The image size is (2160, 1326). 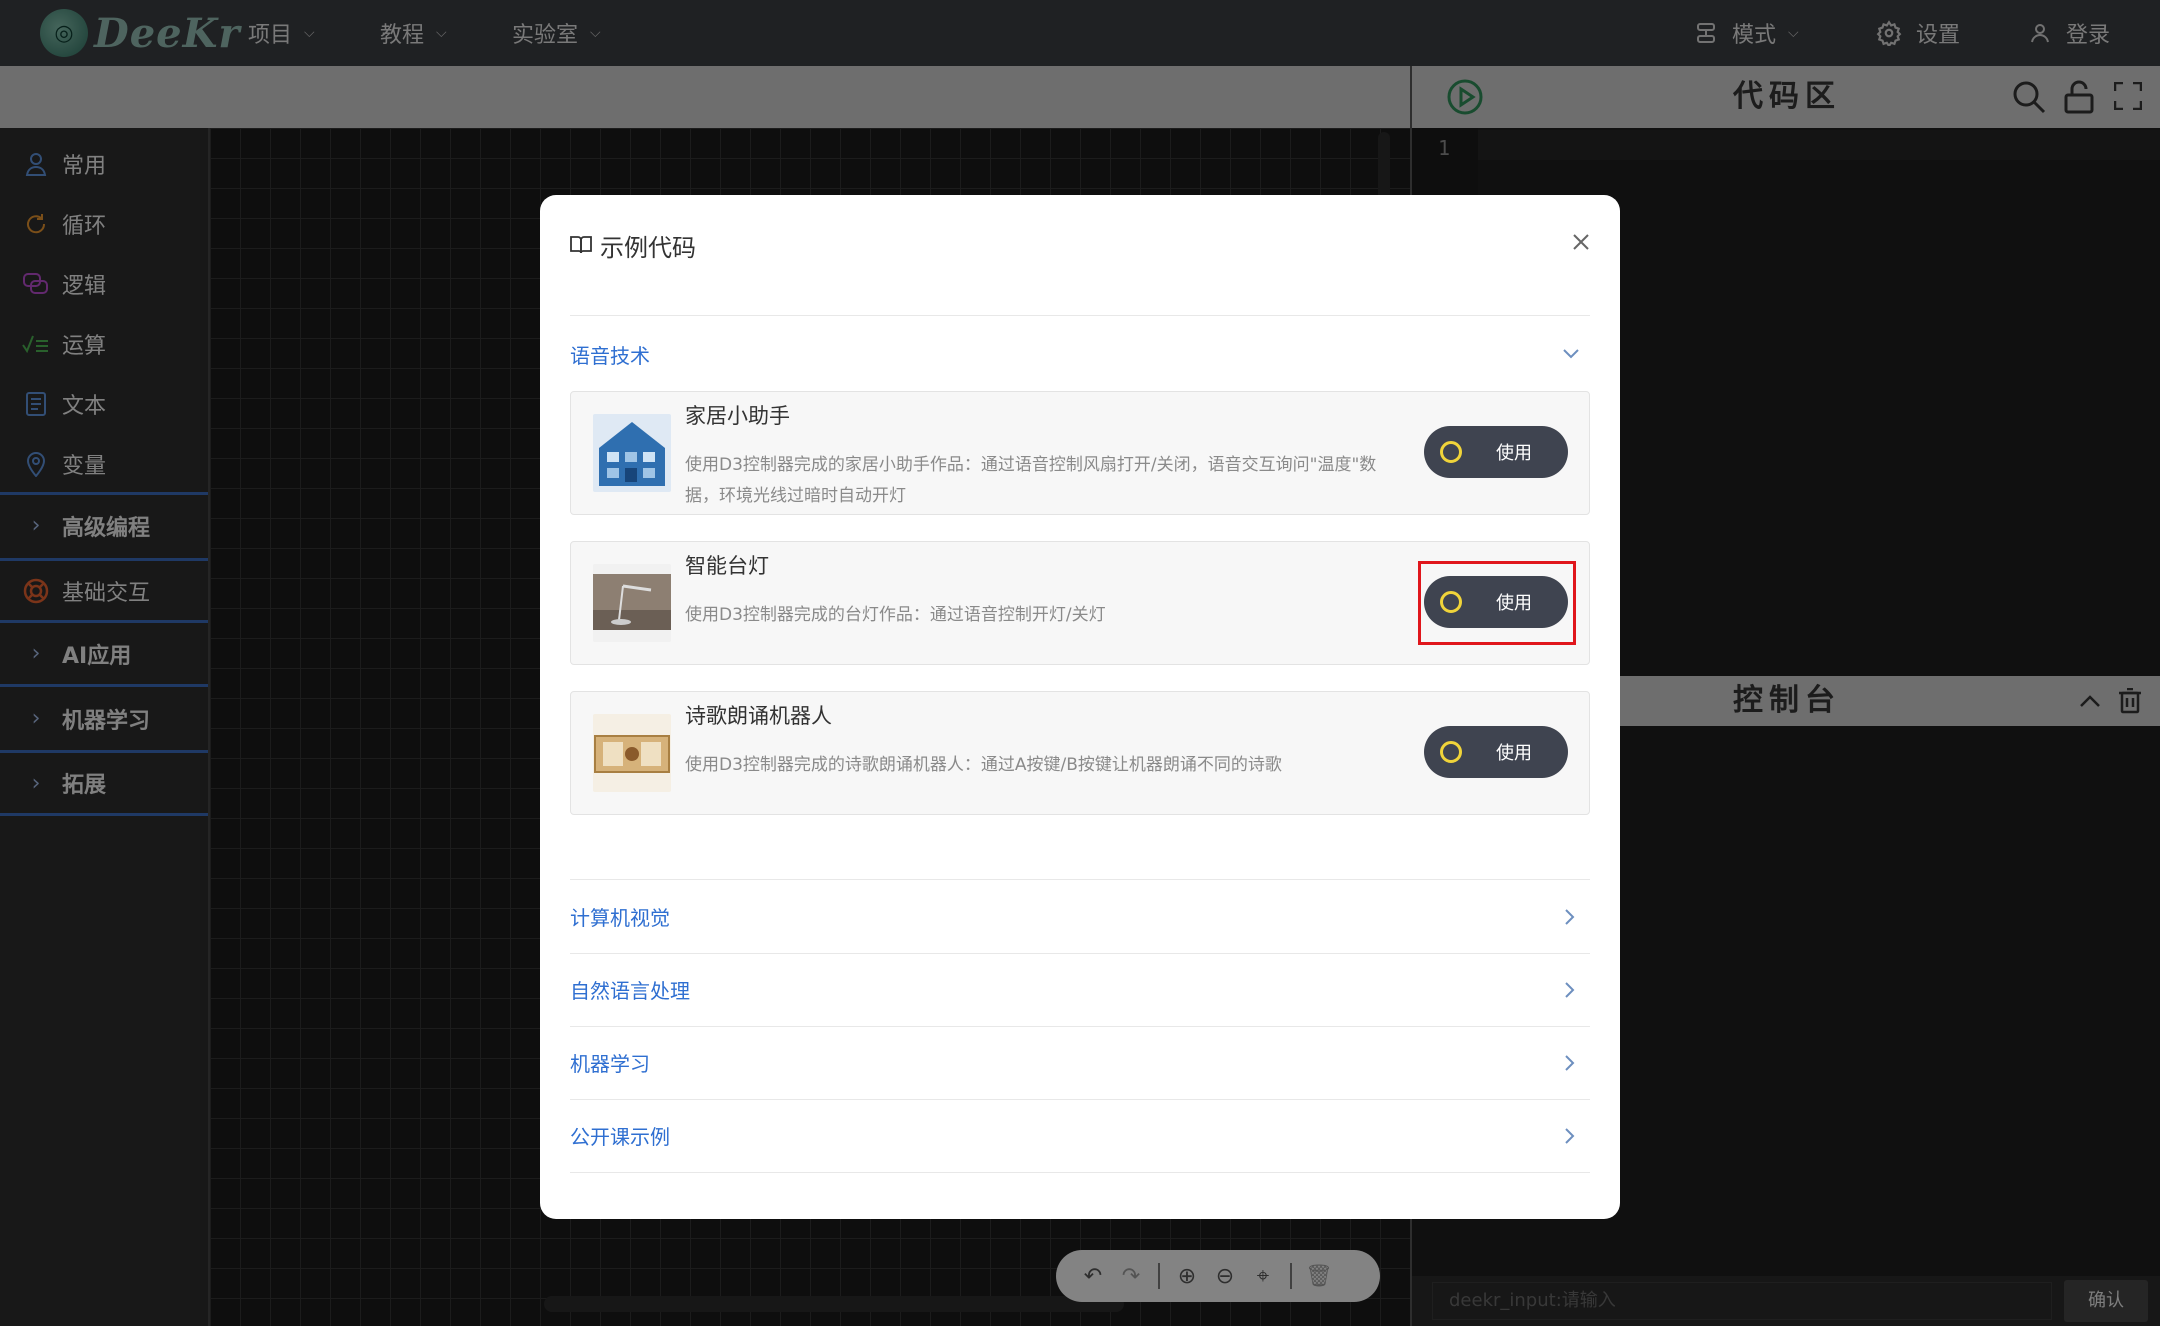 I want to click on card-description: 使用D3控制器完成的诗歌朗诵机器人：通过A按键/B按键让机器朗诵不同的诗歌, so click(x=983, y=765).